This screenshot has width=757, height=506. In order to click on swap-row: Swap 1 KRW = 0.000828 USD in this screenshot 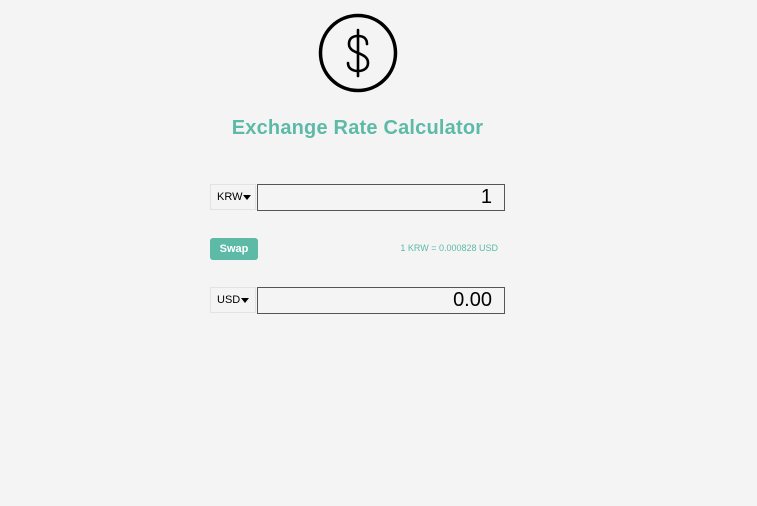, I will do `click(357, 249)`.